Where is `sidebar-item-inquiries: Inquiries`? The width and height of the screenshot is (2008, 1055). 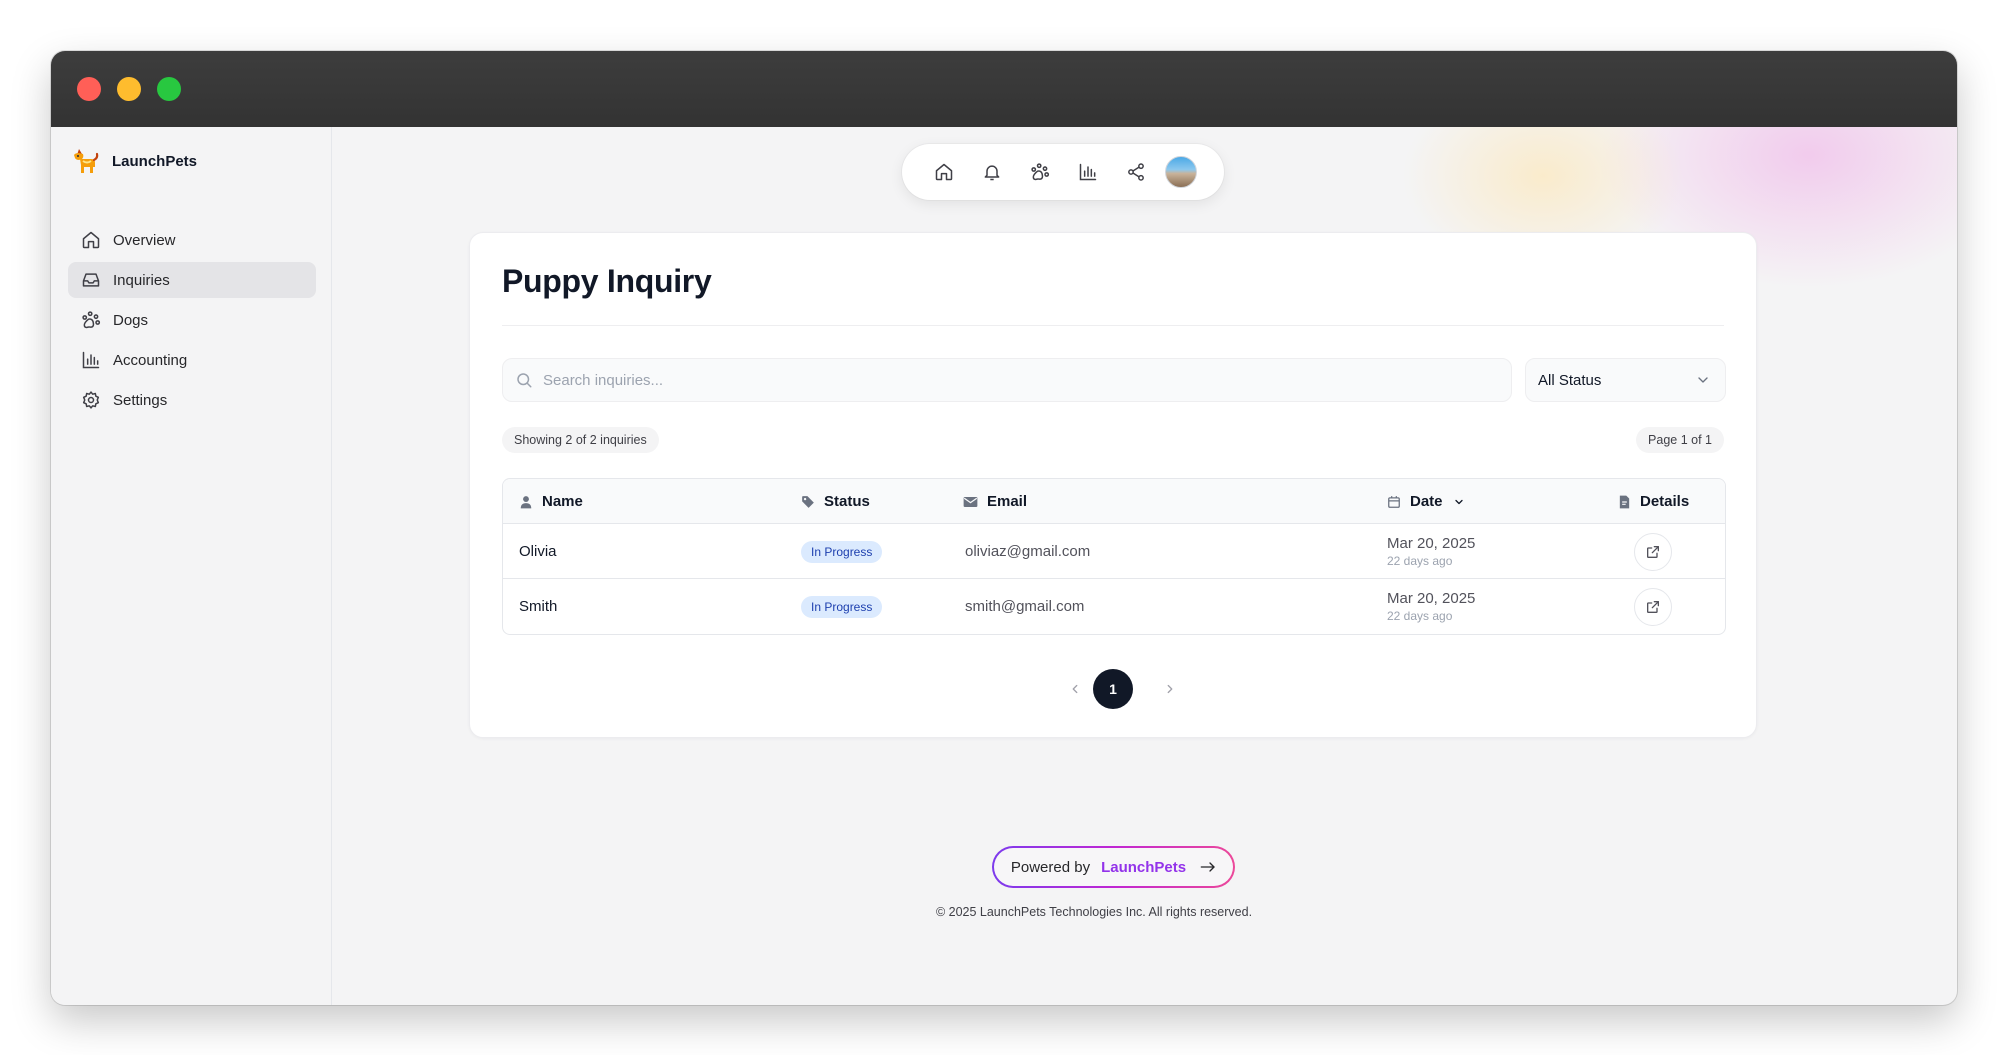
sidebar-item-inquiries: Inquiries is located at coordinates (192, 280).